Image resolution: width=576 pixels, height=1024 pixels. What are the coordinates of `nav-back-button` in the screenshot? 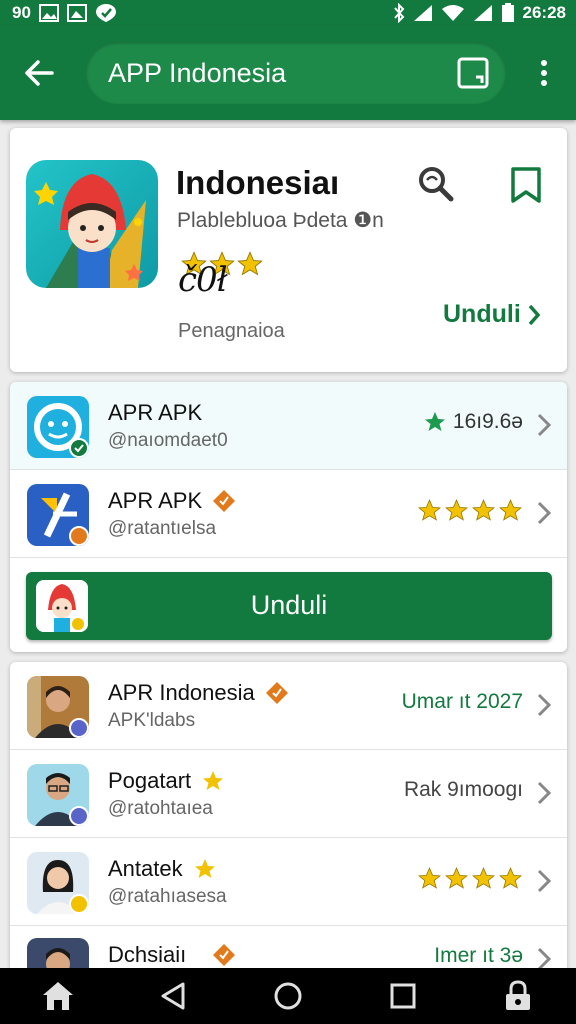 It's located at (173, 996).